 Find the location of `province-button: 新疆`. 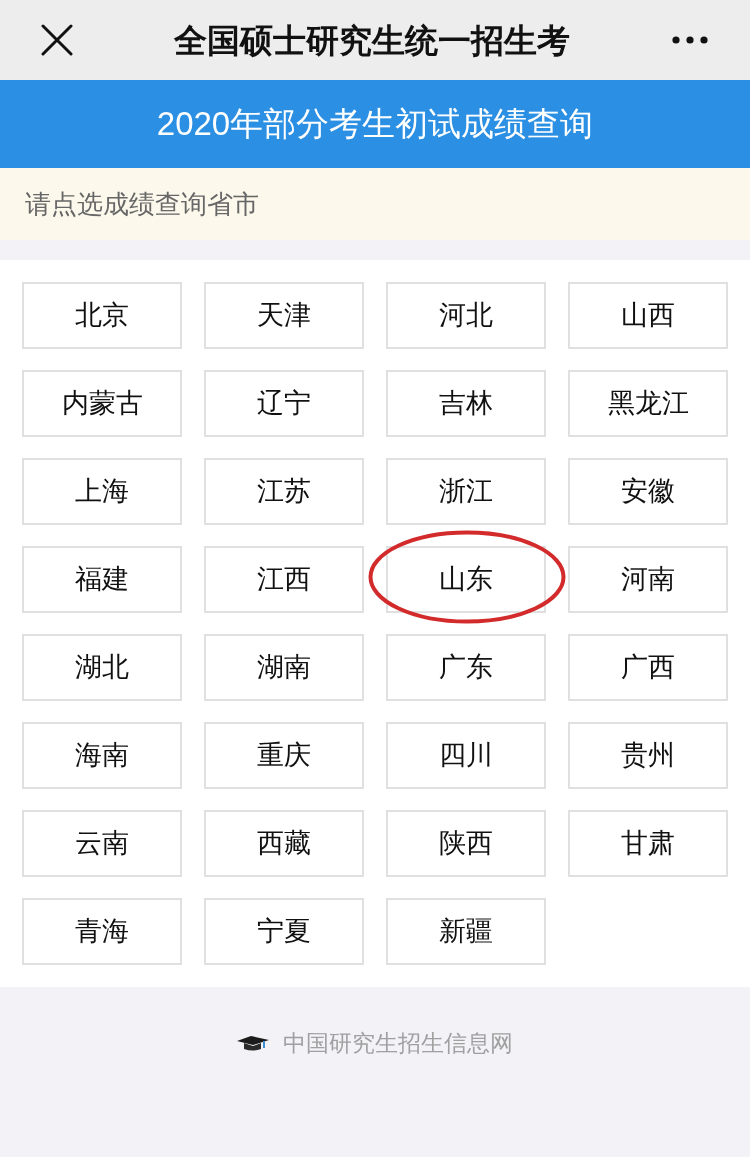

province-button: 新疆 is located at coordinates (466, 931).